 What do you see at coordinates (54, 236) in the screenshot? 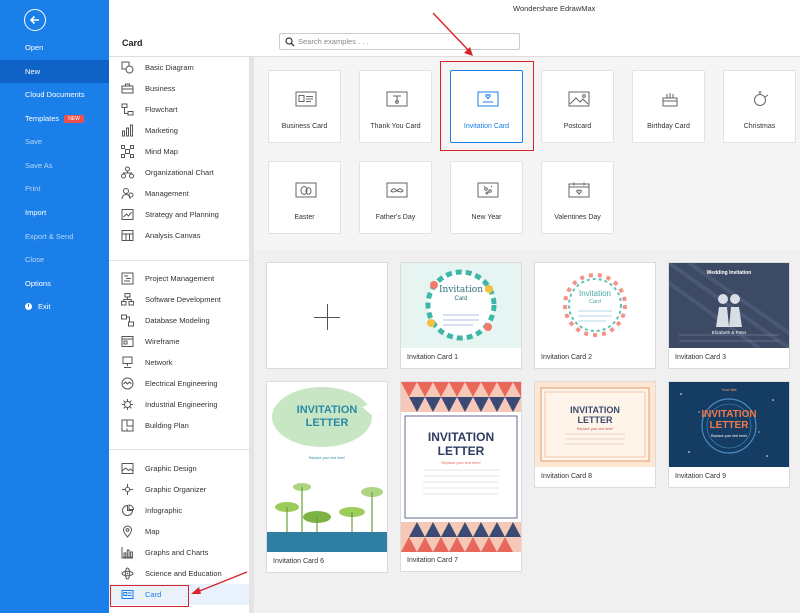
I see `nav-export-send: Export & Send` at bounding box center [54, 236].